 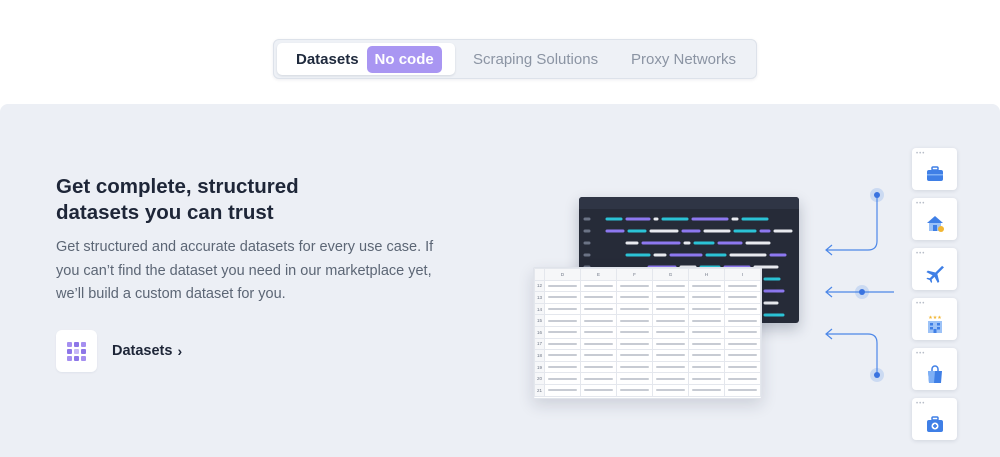 I want to click on sheet-column-header: I, so click(x=742, y=274).